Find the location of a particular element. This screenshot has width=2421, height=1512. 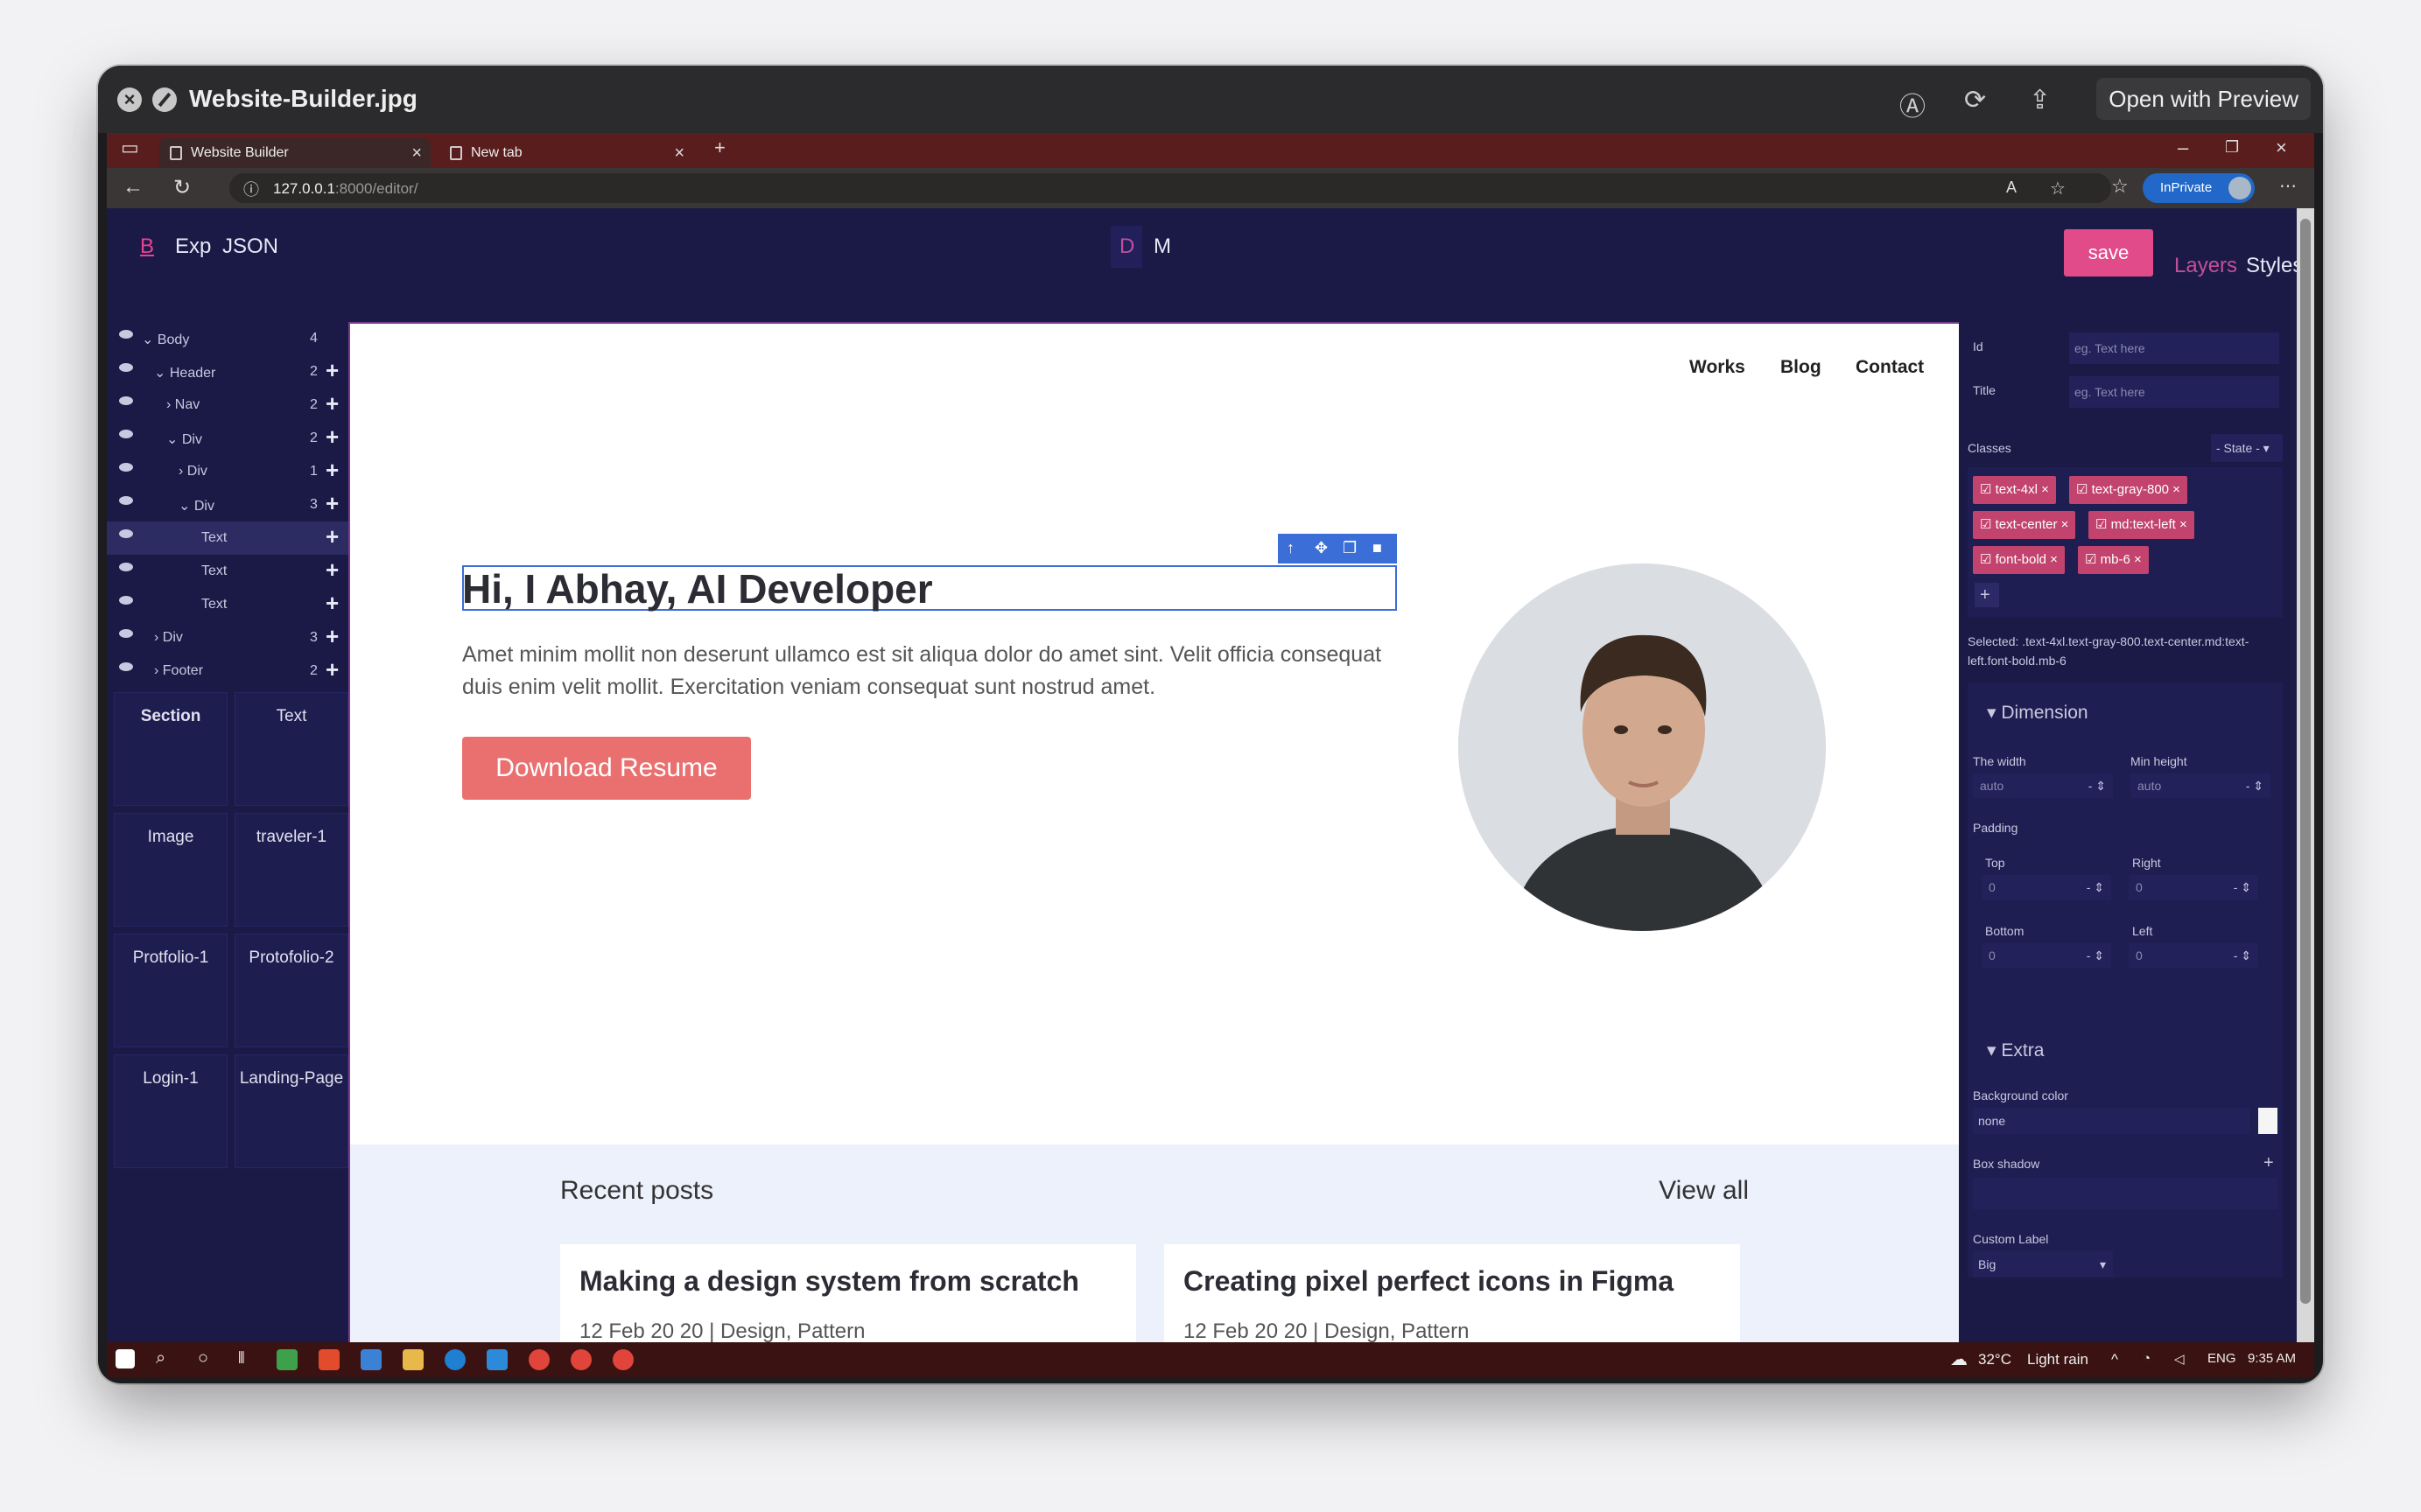

mobile-toggle: M is located at coordinates (1163, 246).